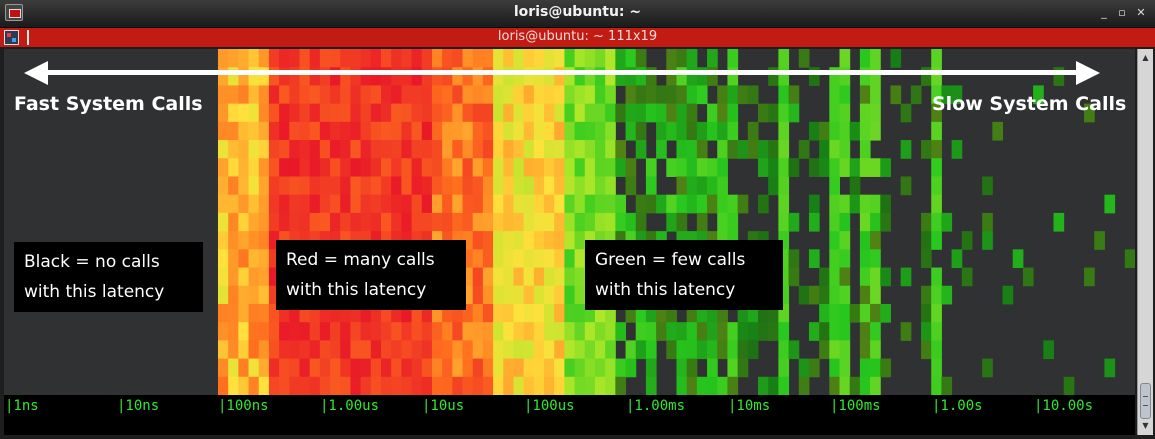 The height and width of the screenshot is (439, 1155). I want to click on scroll-thumb, so click(1145, 401).